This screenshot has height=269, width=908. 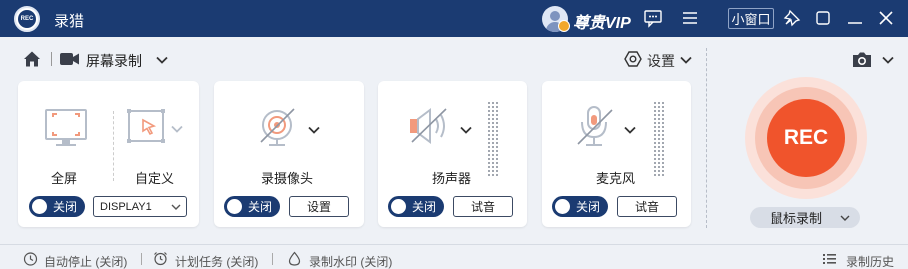 What do you see at coordinates (658, 138) in the screenshot?
I see `mic-volume-meter` at bounding box center [658, 138].